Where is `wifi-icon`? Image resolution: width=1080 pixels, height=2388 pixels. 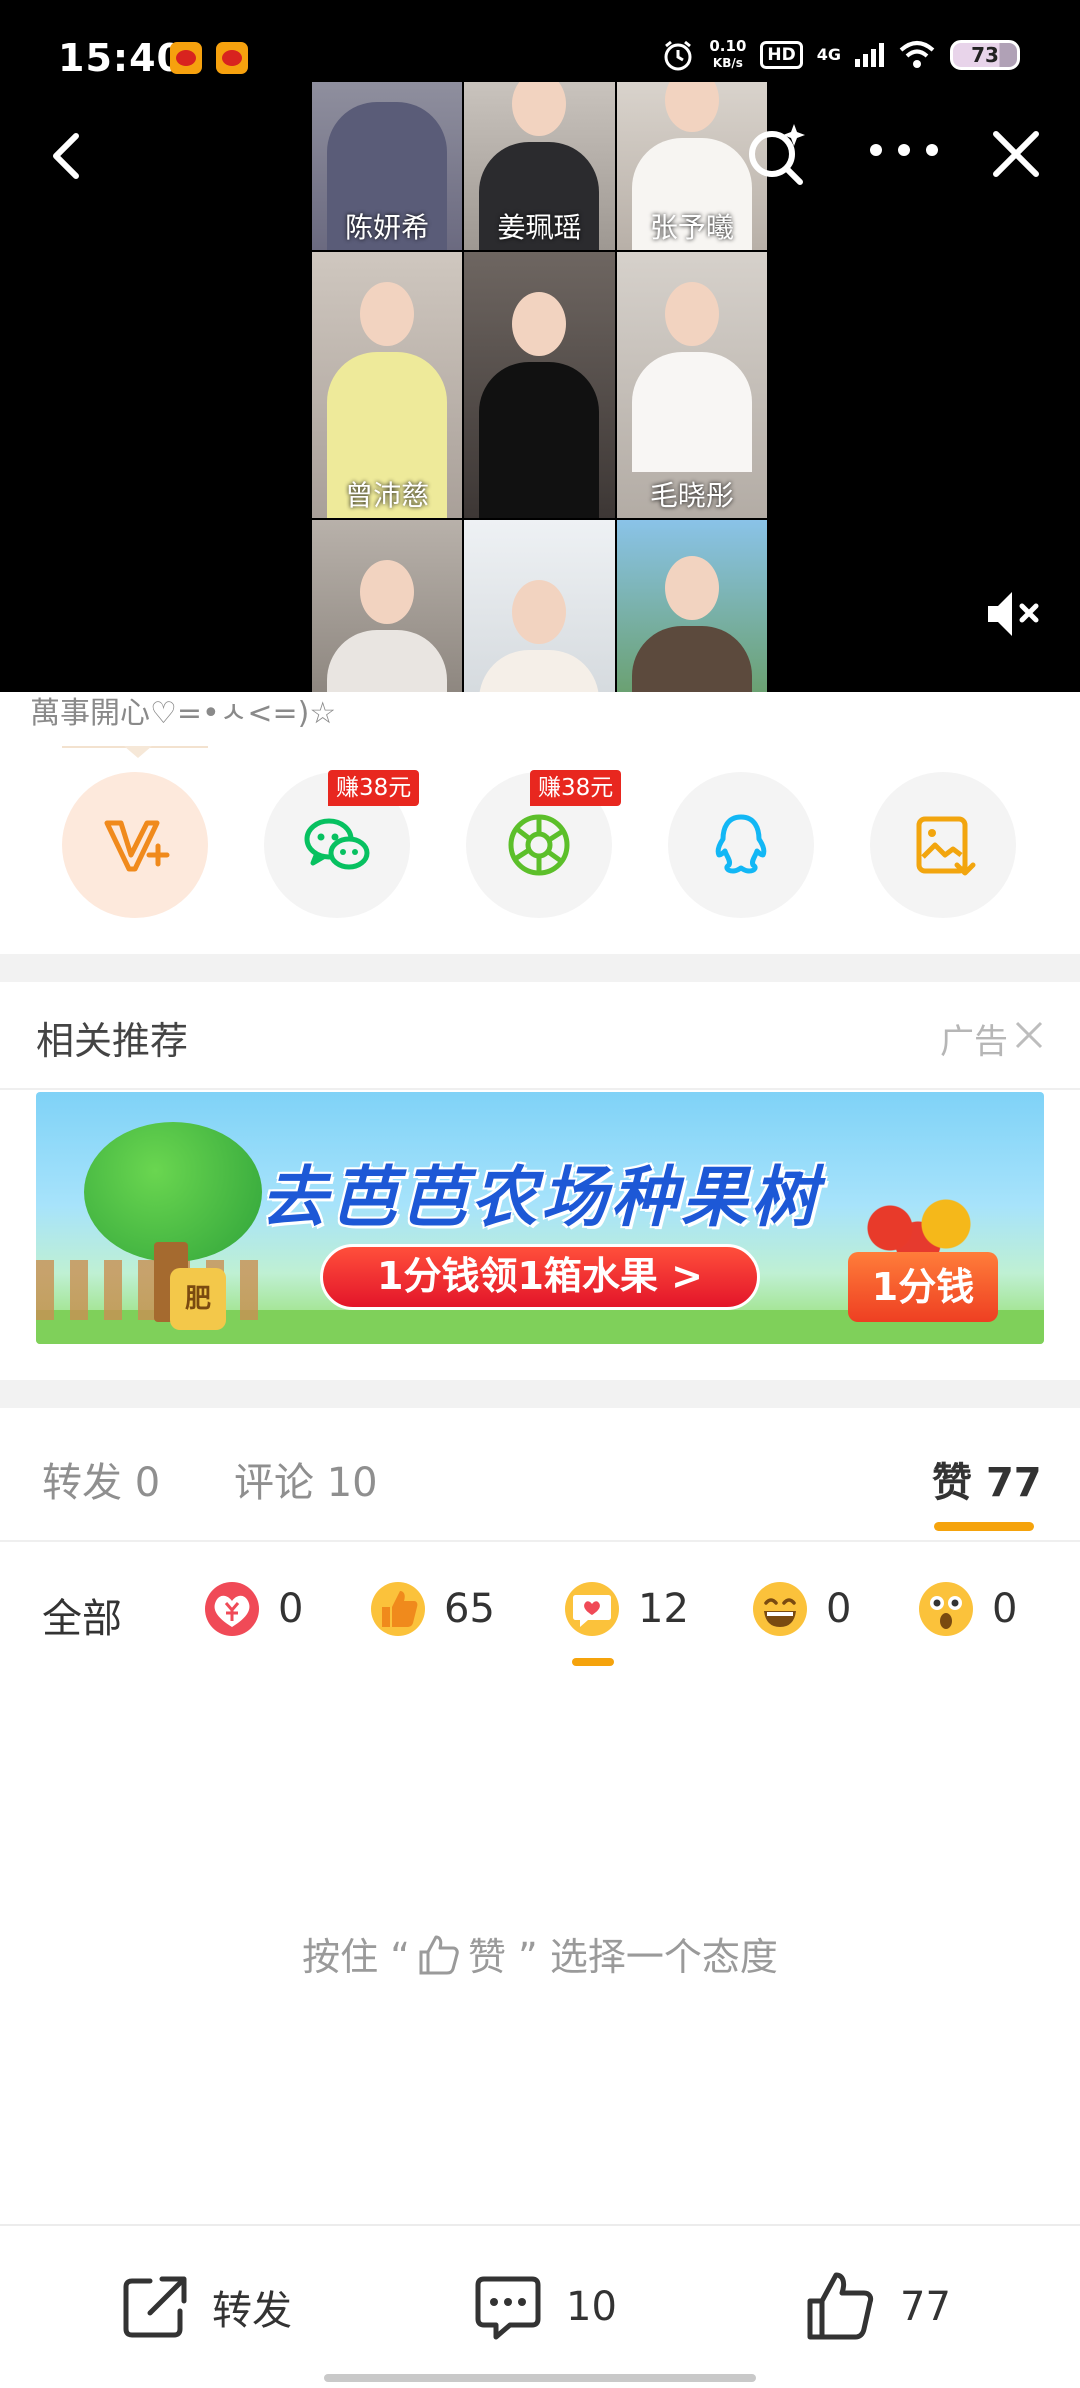 wifi-icon is located at coordinates (917, 54).